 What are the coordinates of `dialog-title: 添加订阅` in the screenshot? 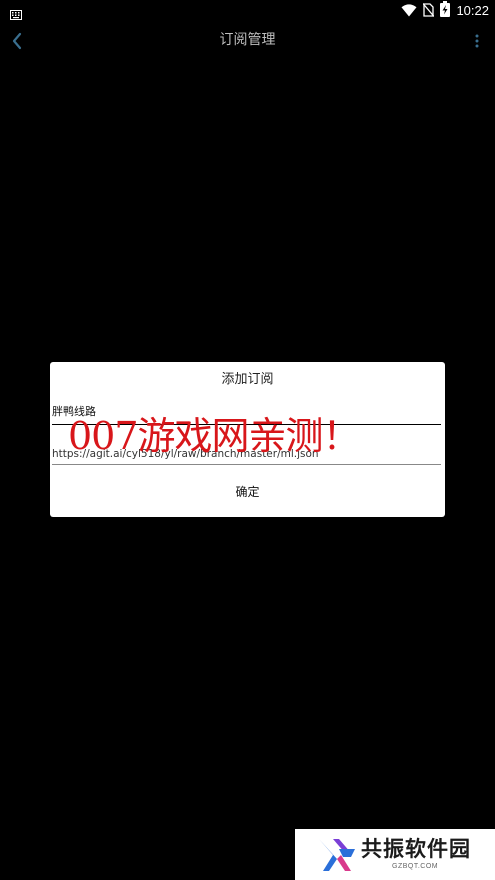 It's located at (247, 379).